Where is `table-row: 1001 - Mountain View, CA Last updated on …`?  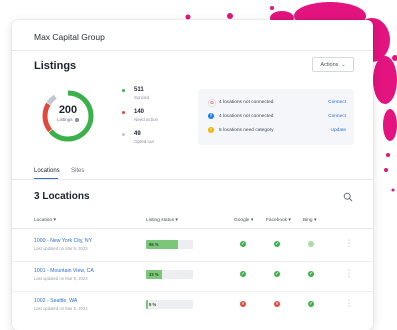 table-row: 1001 - Mountain View, CA Last updated on … is located at coordinates (192, 282).